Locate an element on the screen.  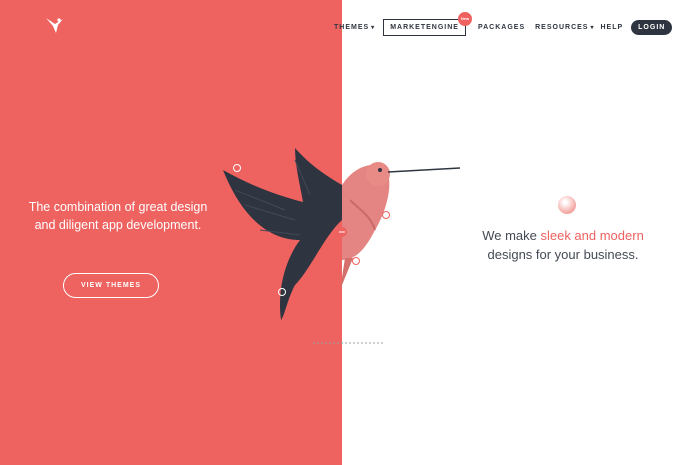
nav-resources-label: RESOURCES is located at coordinates (562, 27).